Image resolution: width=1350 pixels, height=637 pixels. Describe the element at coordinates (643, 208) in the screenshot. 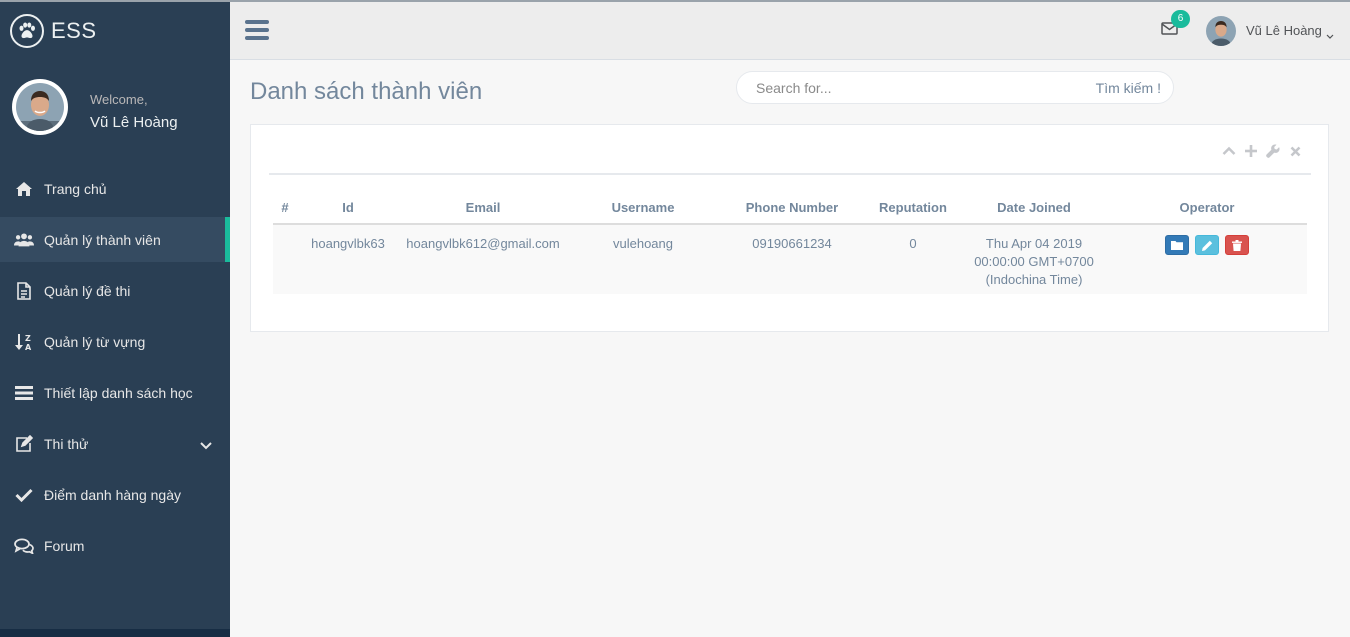

I see `column-header: Username` at that location.